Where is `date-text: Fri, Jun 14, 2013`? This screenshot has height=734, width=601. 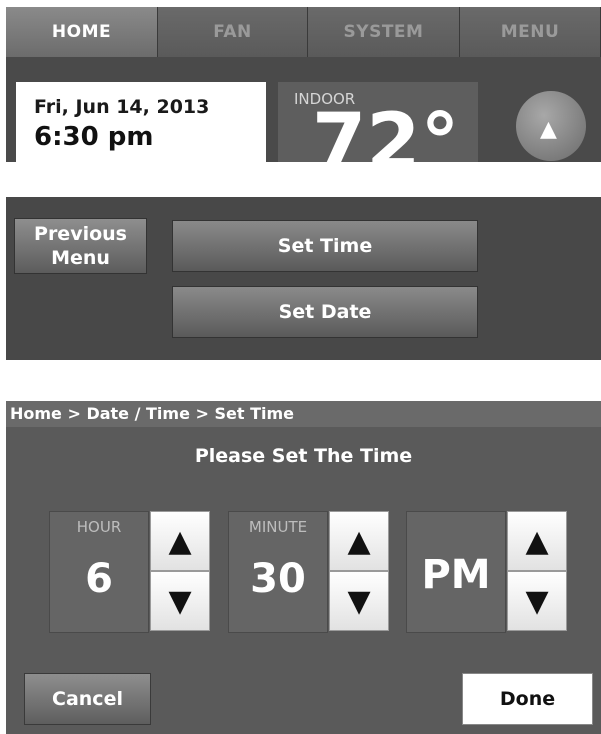
date-text: Fri, Jun 14, 2013 is located at coordinates (122, 107).